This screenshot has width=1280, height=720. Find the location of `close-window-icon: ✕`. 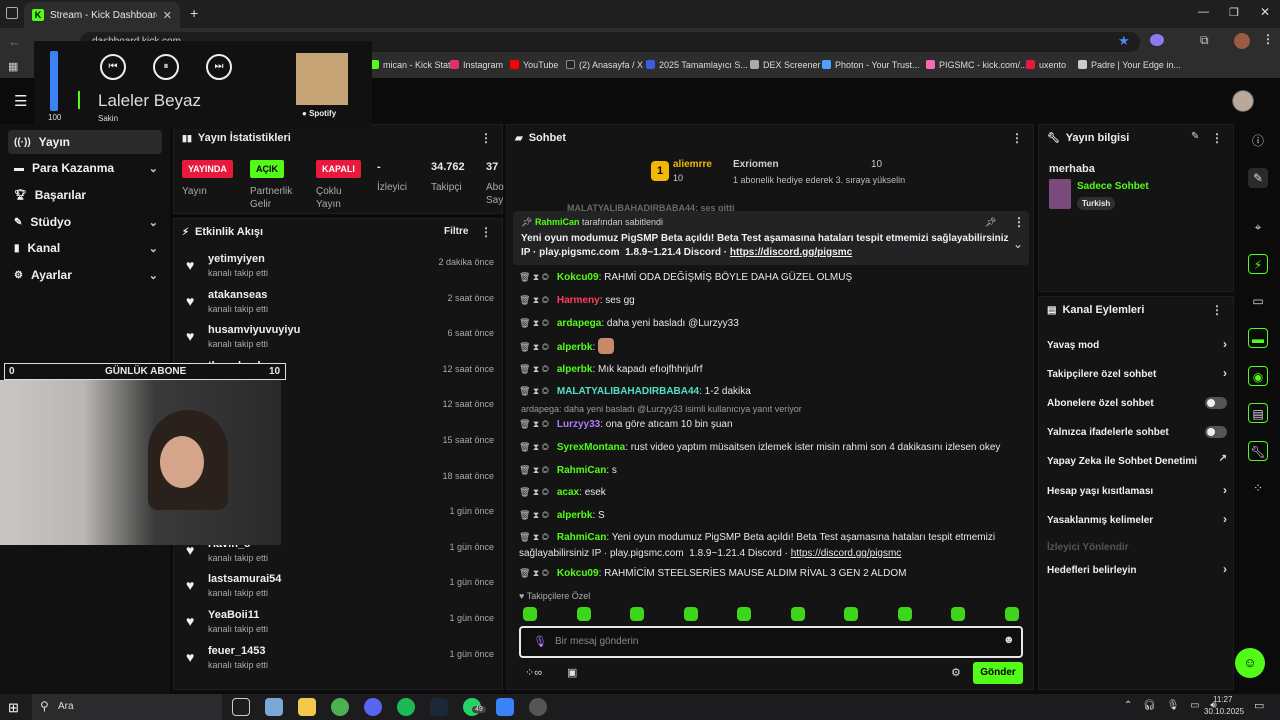

close-window-icon: ✕ is located at coordinates (1265, 12).